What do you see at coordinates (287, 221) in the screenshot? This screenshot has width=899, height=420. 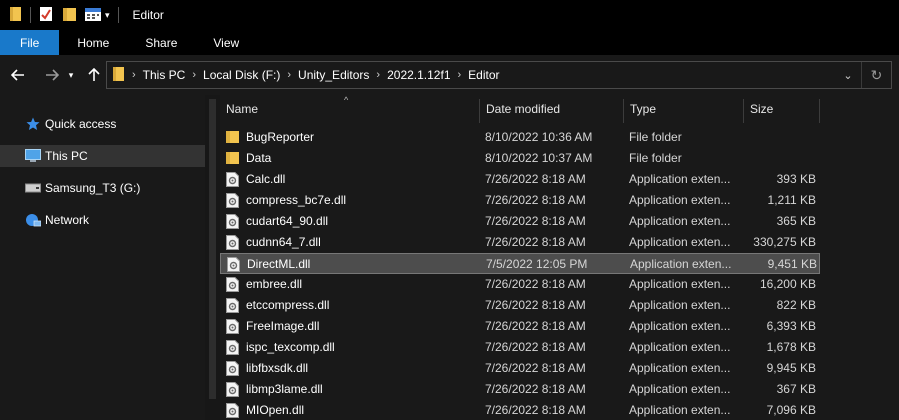 I see `file-name: cudart64_90.dll` at bounding box center [287, 221].